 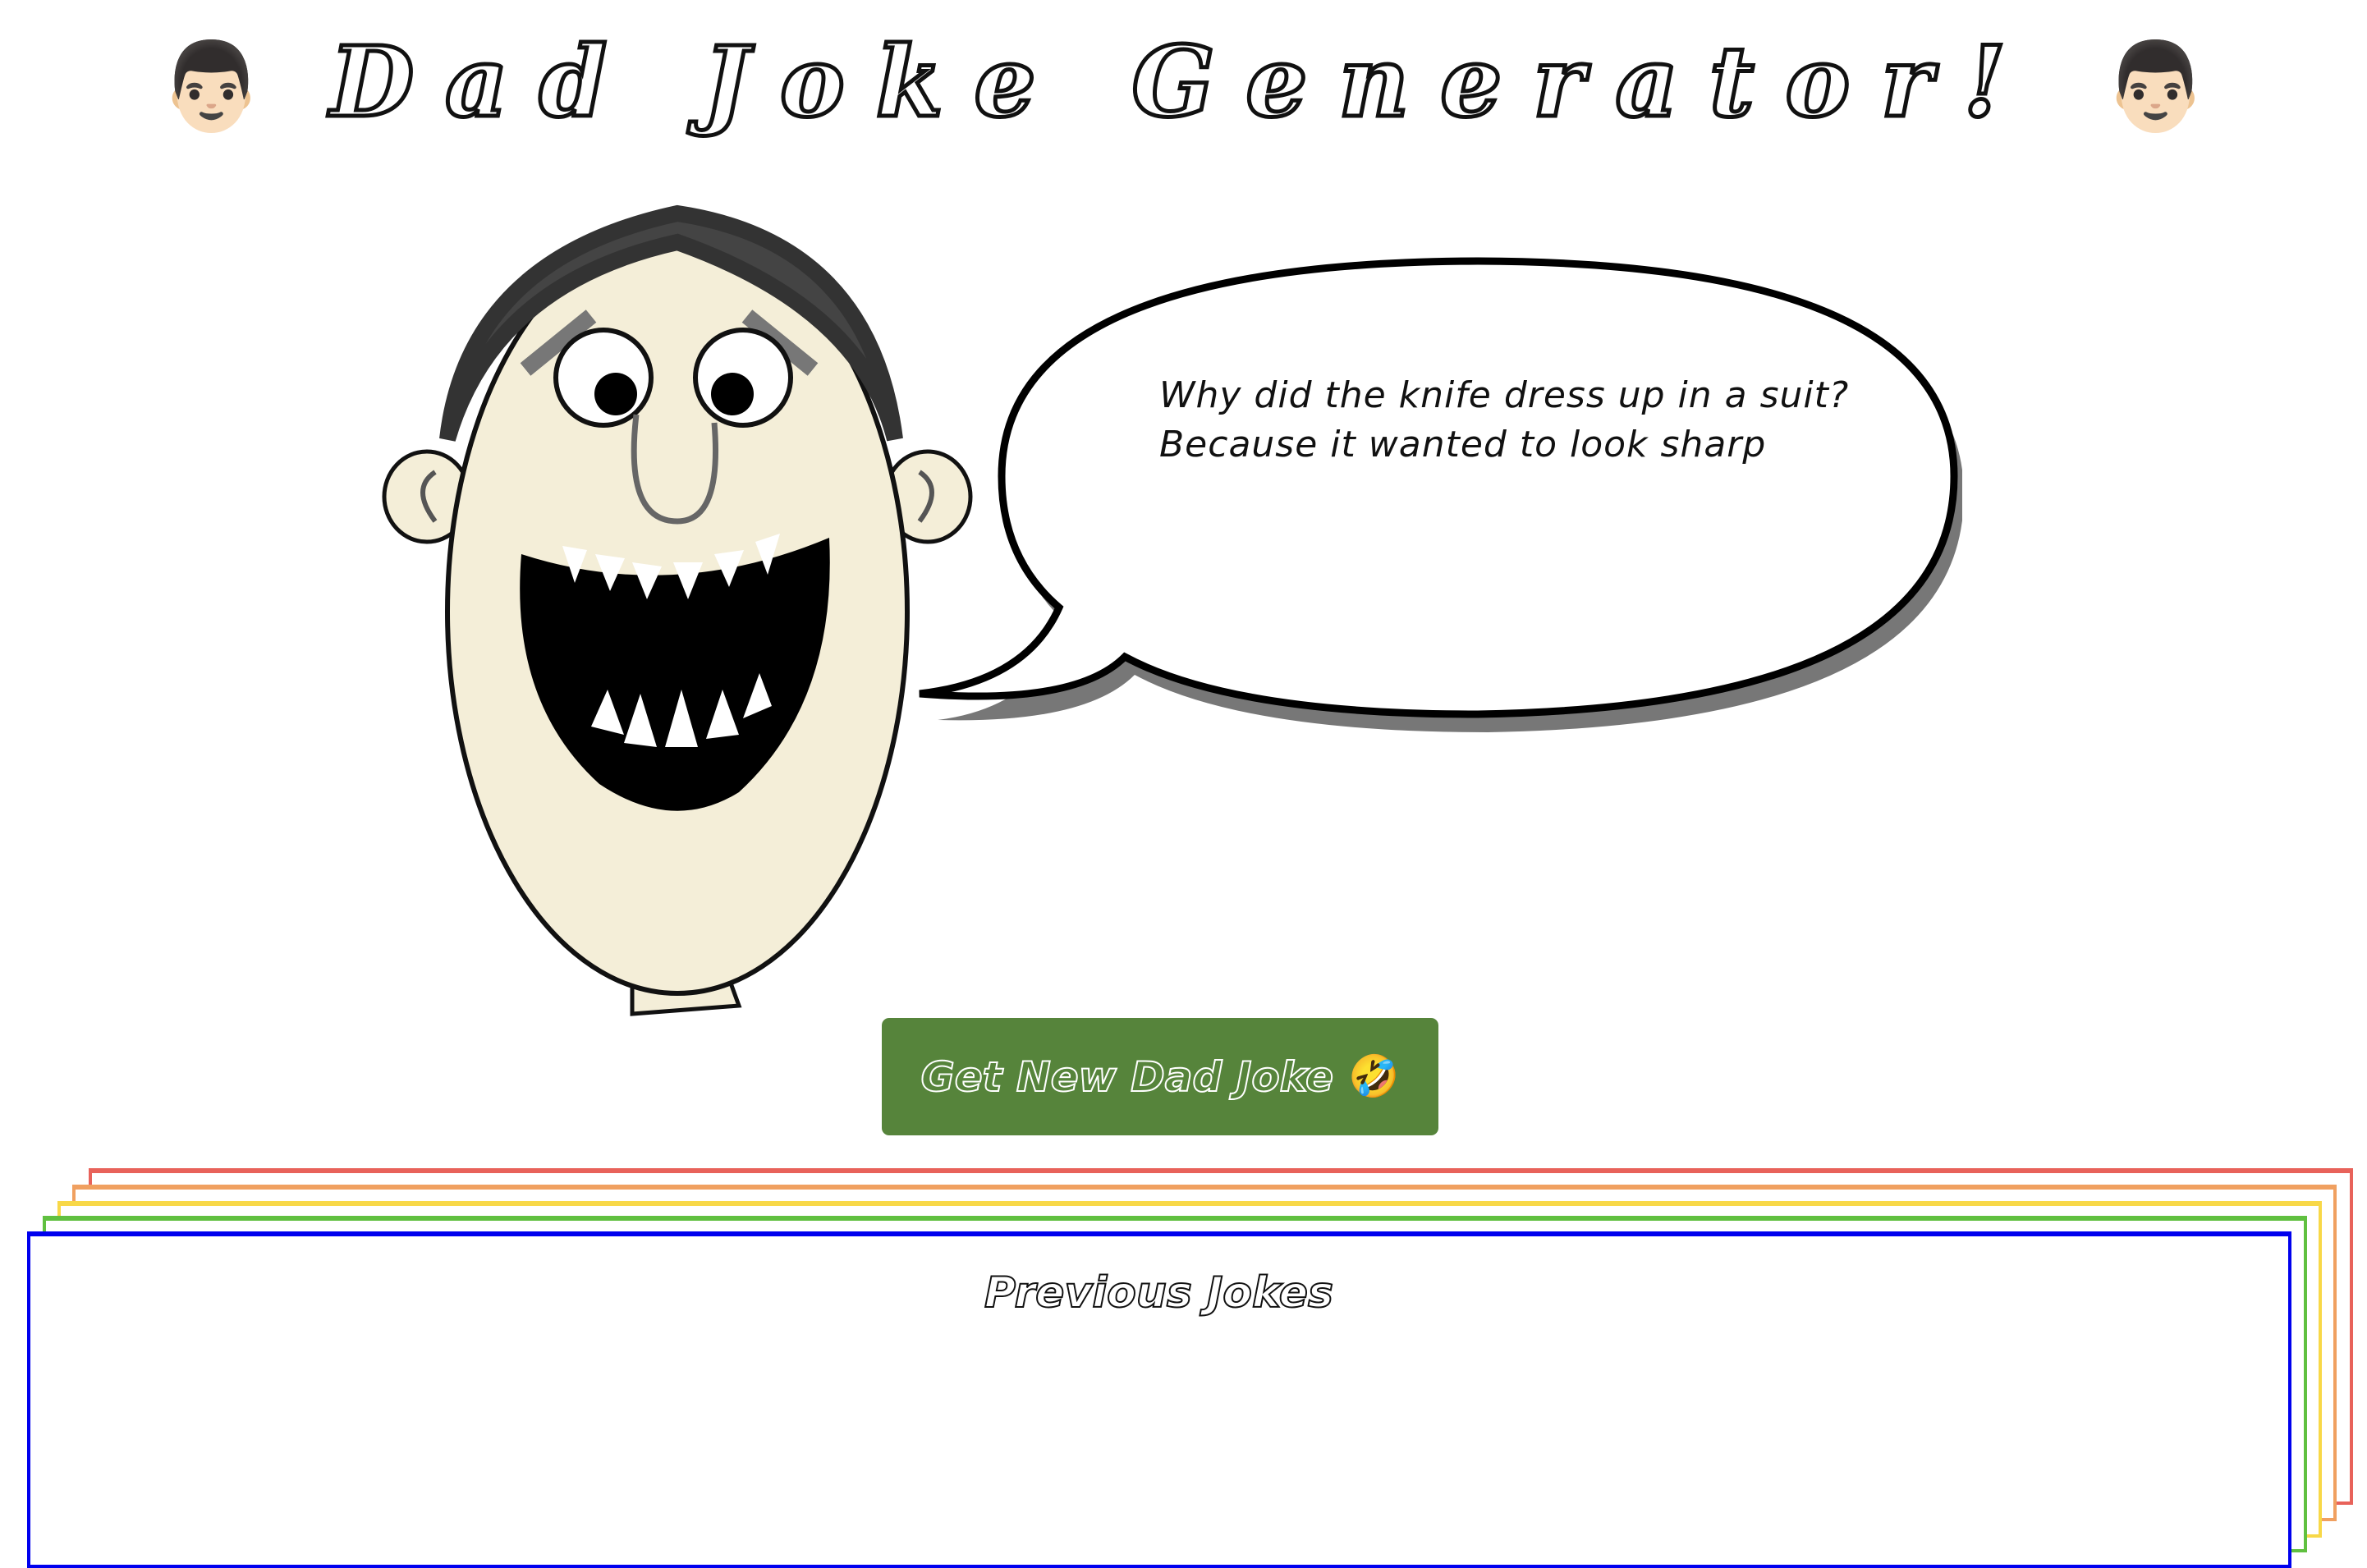 I want to click on page-title: 👨🏻 Dad Joke Generator! 👨🏻, so click(x=1183, y=82).